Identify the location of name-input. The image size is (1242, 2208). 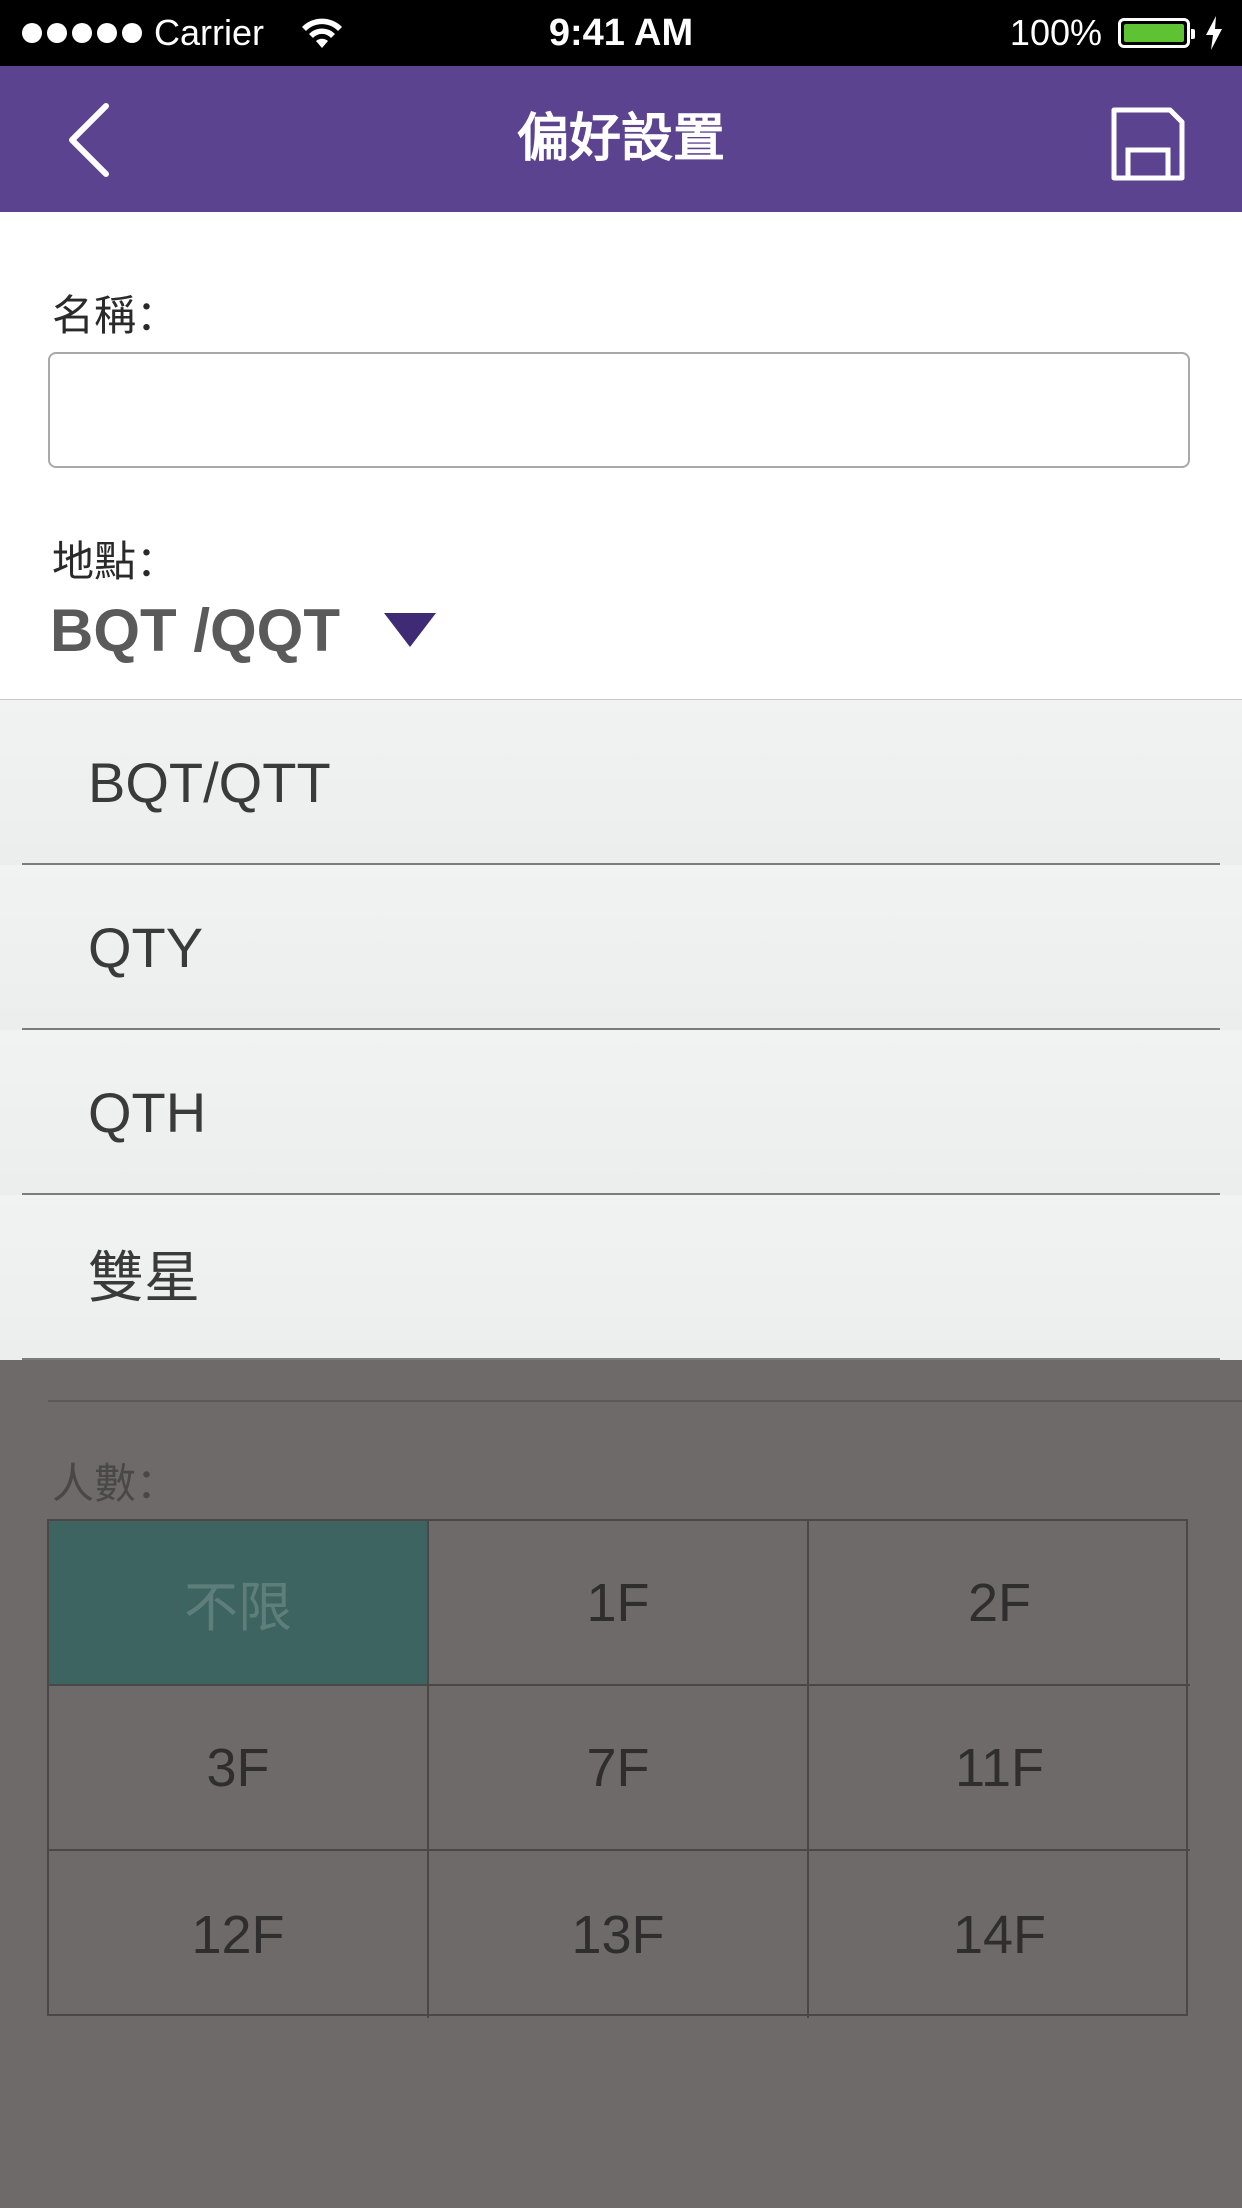
(619, 410).